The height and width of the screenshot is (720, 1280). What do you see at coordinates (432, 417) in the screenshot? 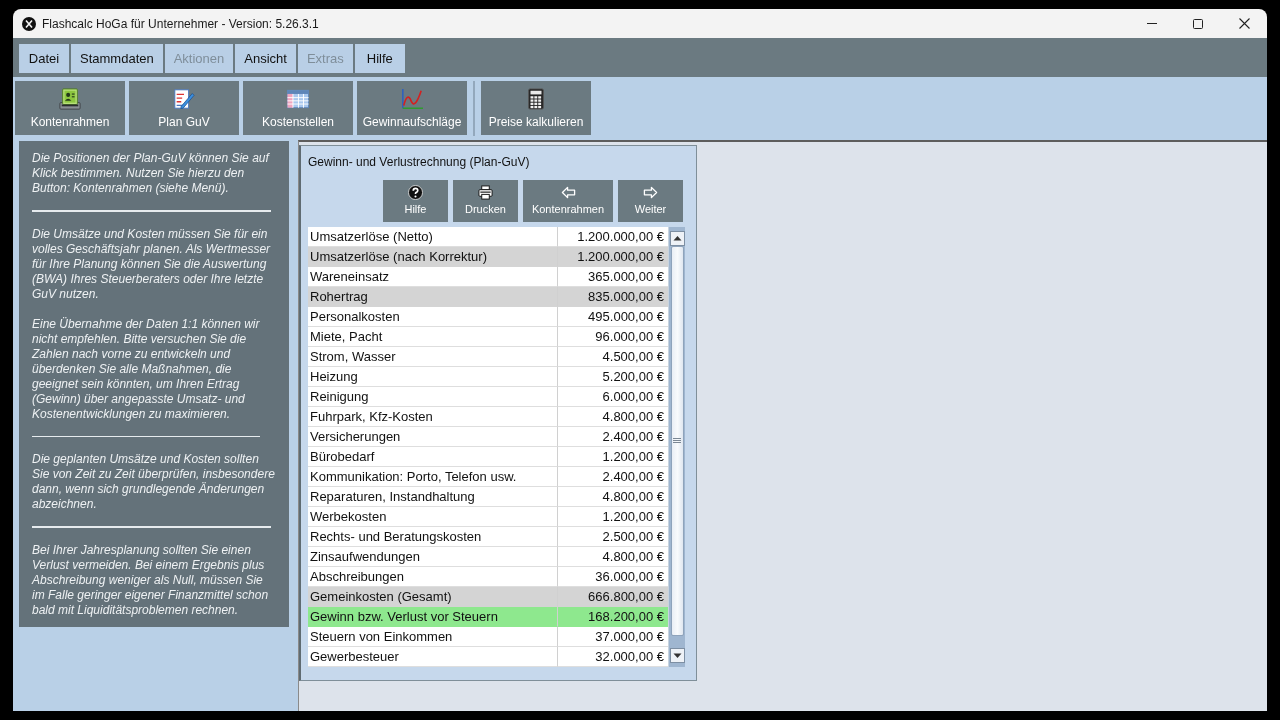
I see `table-cell: Fuhrpark, Kfz-Kosten` at bounding box center [432, 417].